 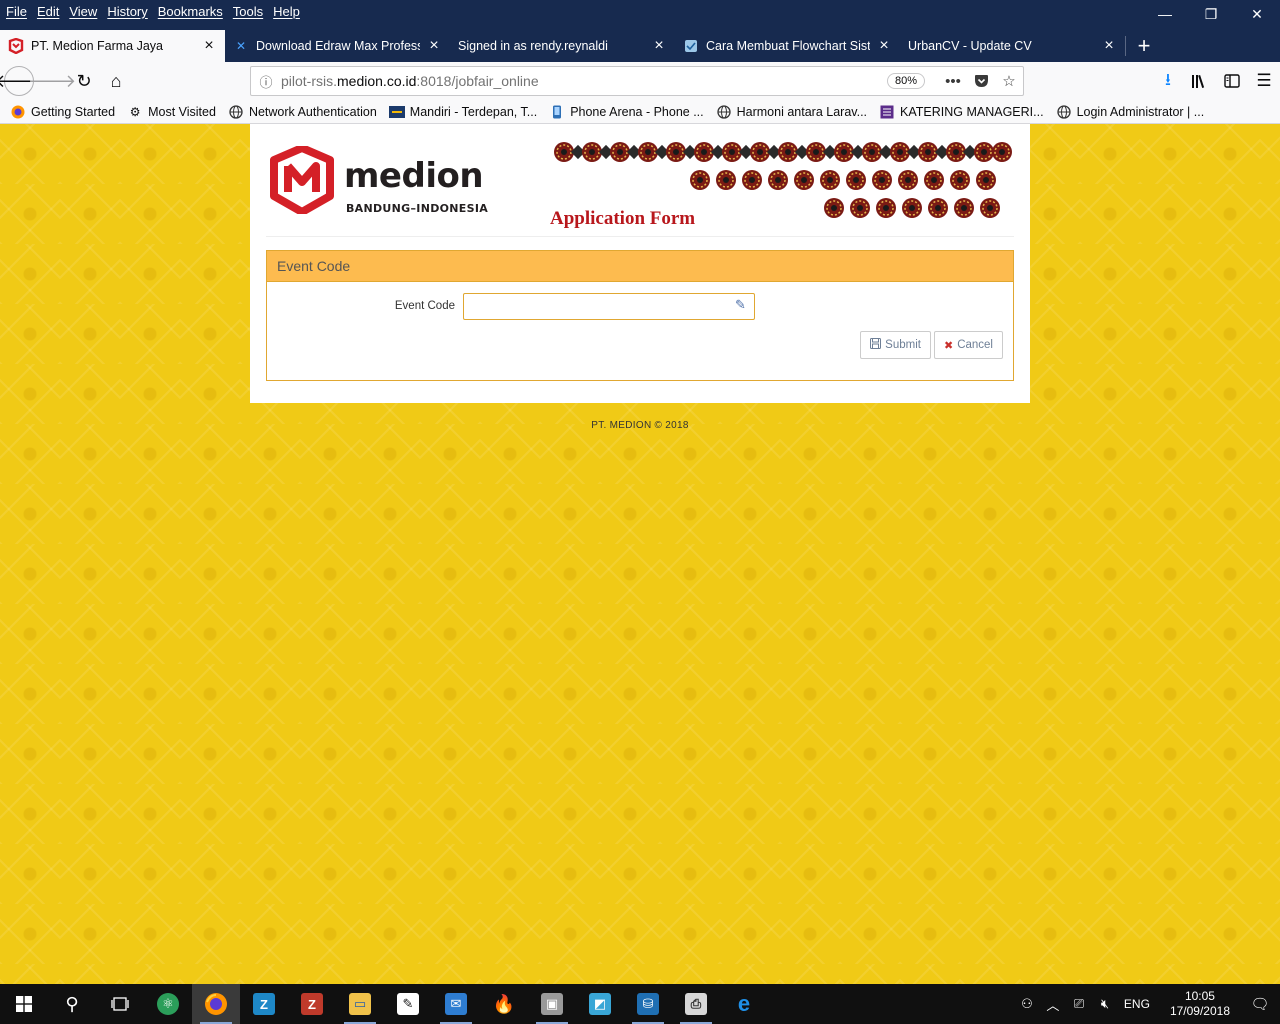 What do you see at coordinates (1168, 81) in the screenshot?
I see `downloads-icon: ⭳` at bounding box center [1168, 81].